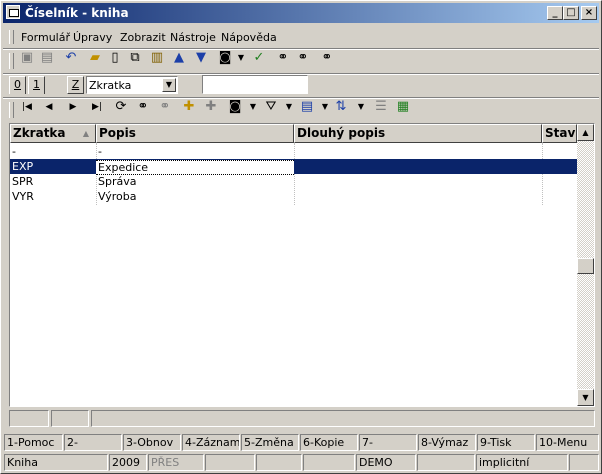 The width and height of the screenshot is (602, 474). I want to click on status-module: Kniha, so click(56, 462).